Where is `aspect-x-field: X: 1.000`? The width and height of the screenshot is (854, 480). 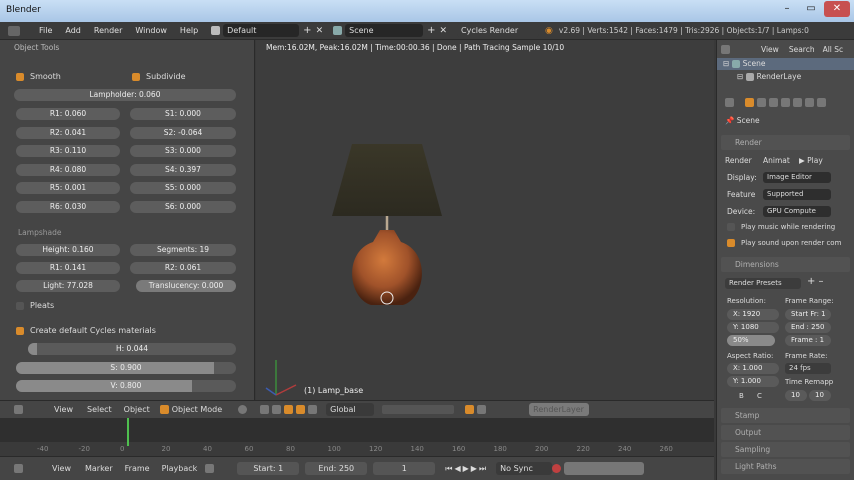 aspect-x-field: X: 1.000 is located at coordinates (753, 368).